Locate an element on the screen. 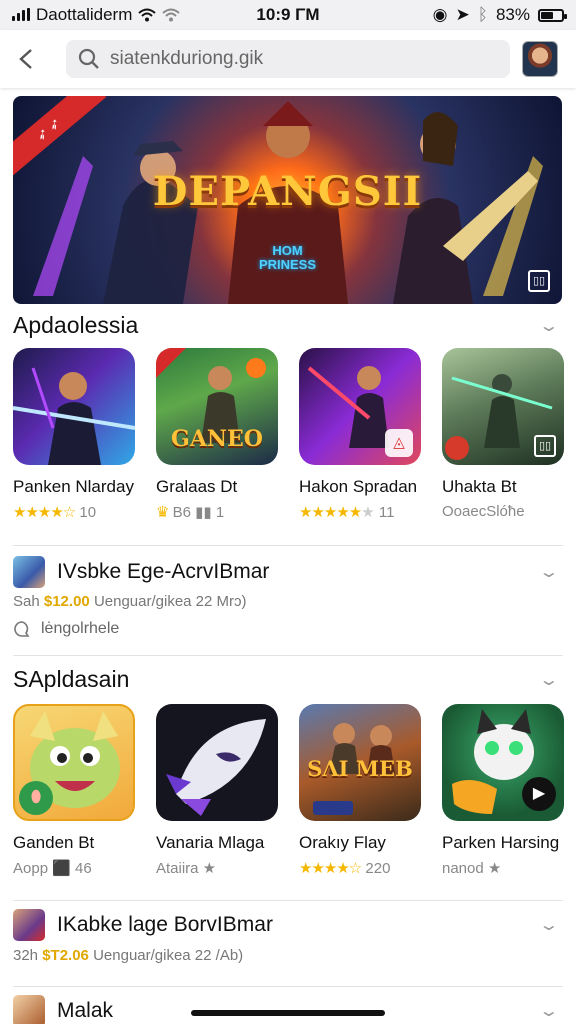 The height and width of the screenshot is (1024, 576). battery-icon is located at coordinates (552, 15).